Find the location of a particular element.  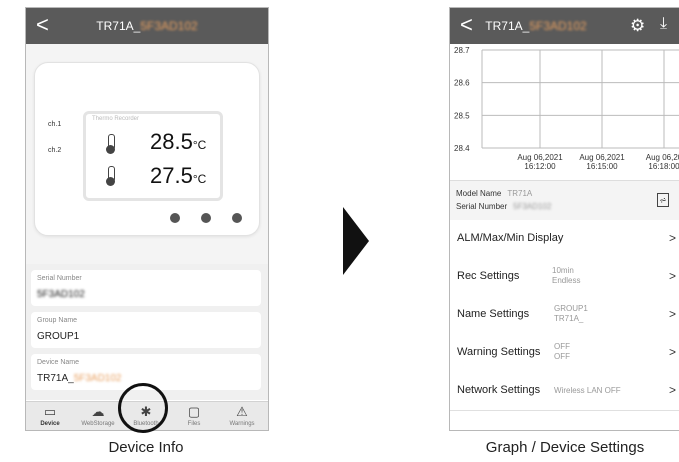

menu-item-sub2: TR71A_ is located at coordinates (569, 318).